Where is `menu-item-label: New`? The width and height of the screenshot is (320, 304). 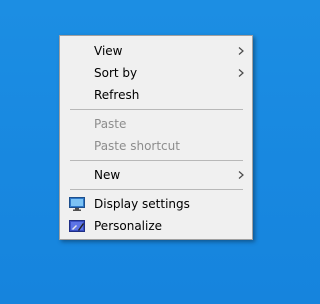
menu-item-label: New is located at coordinates (107, 175).